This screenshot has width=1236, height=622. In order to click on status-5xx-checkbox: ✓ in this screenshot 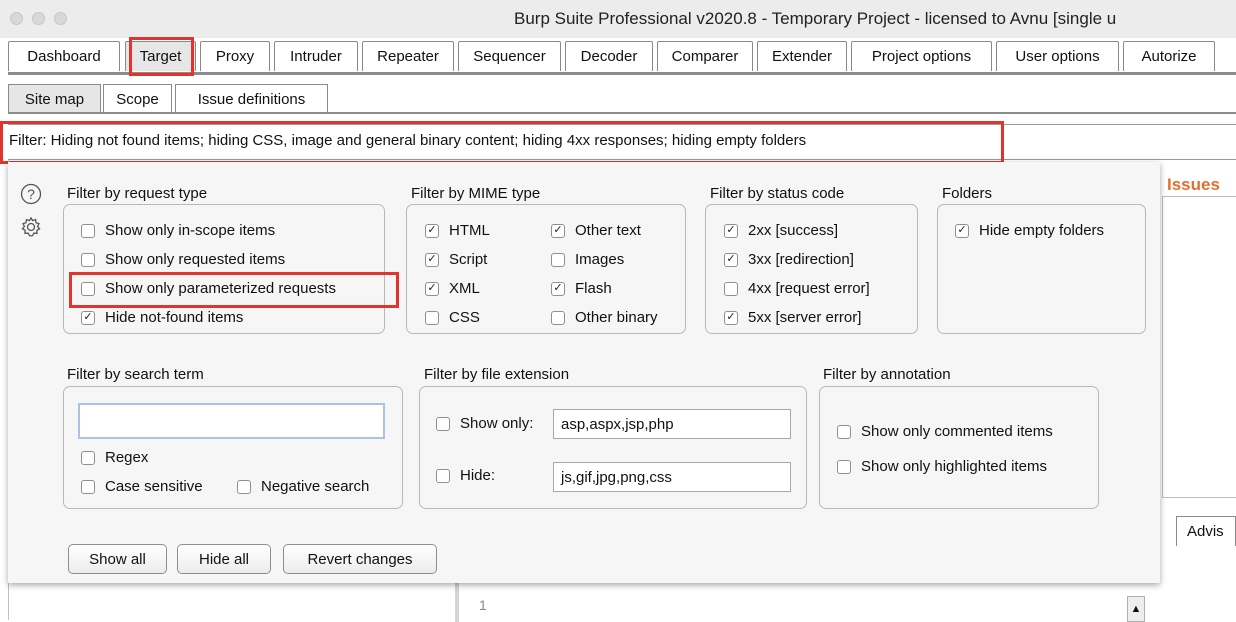, I will do `click(731, 317)`.